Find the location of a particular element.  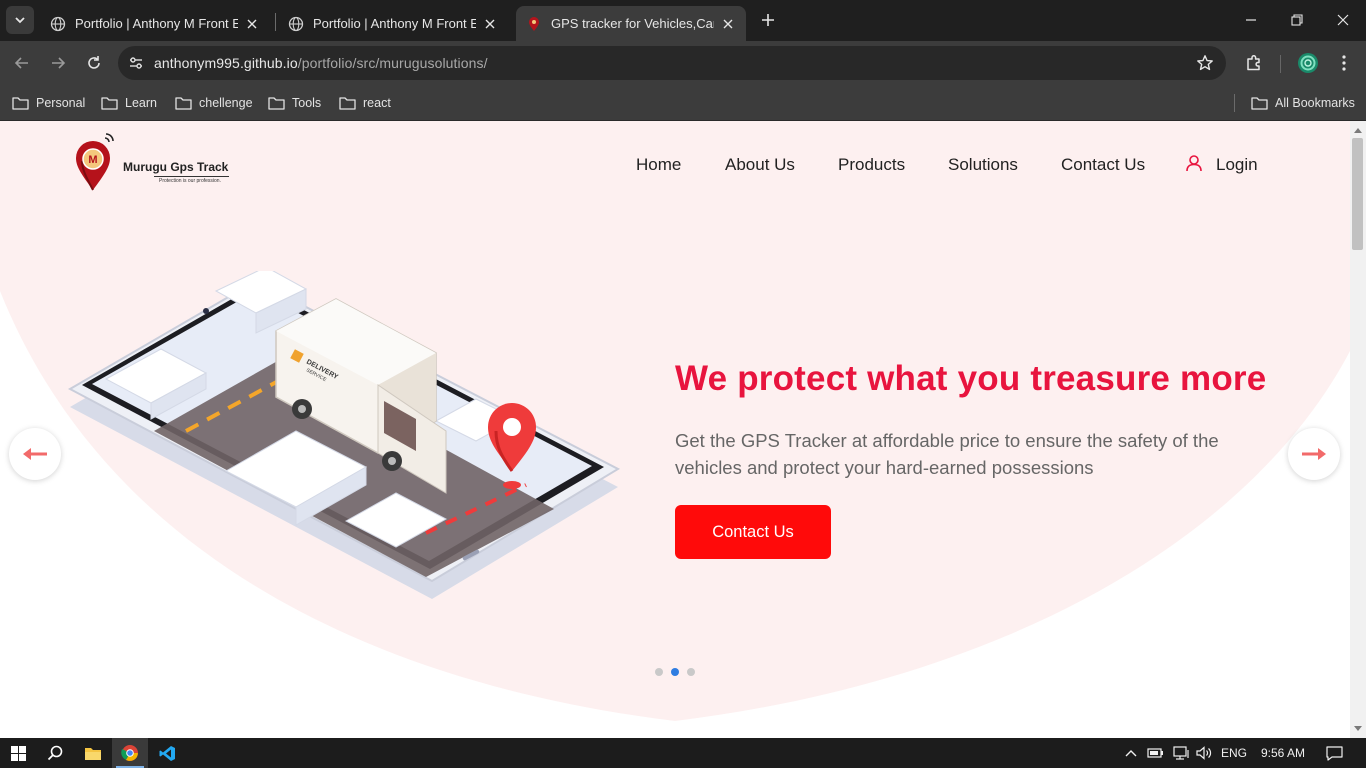

tab-divider is located at coordinates (275, 22).